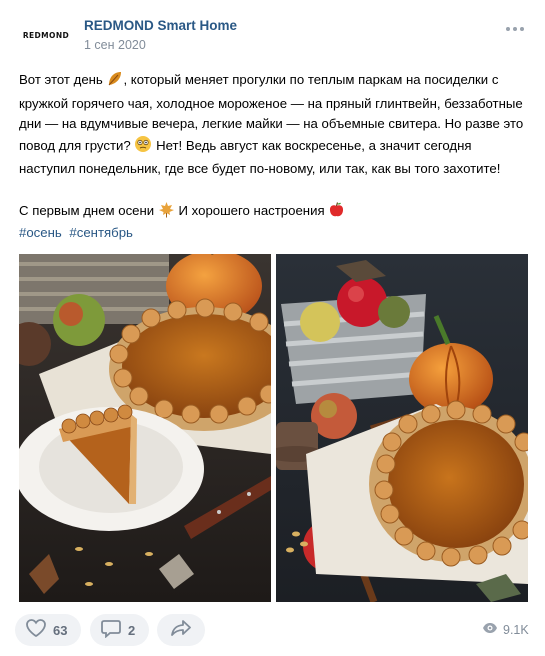 The width and height of the screenshot is (545, 656). Describe the element at coordinates (336, 213) in the screenshot. I see `apple-icon` at that location.